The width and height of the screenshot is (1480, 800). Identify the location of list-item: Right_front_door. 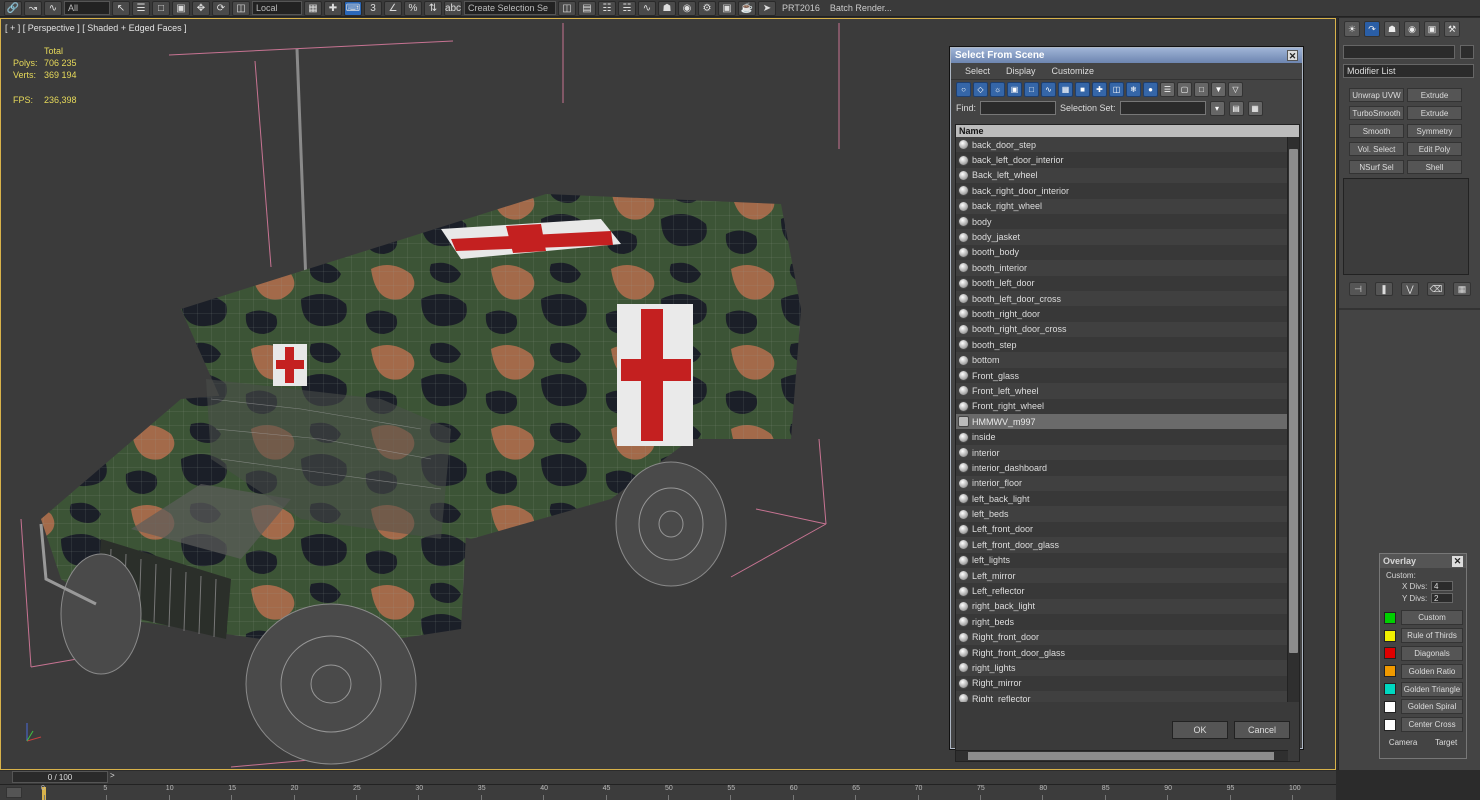
(1122, 637).